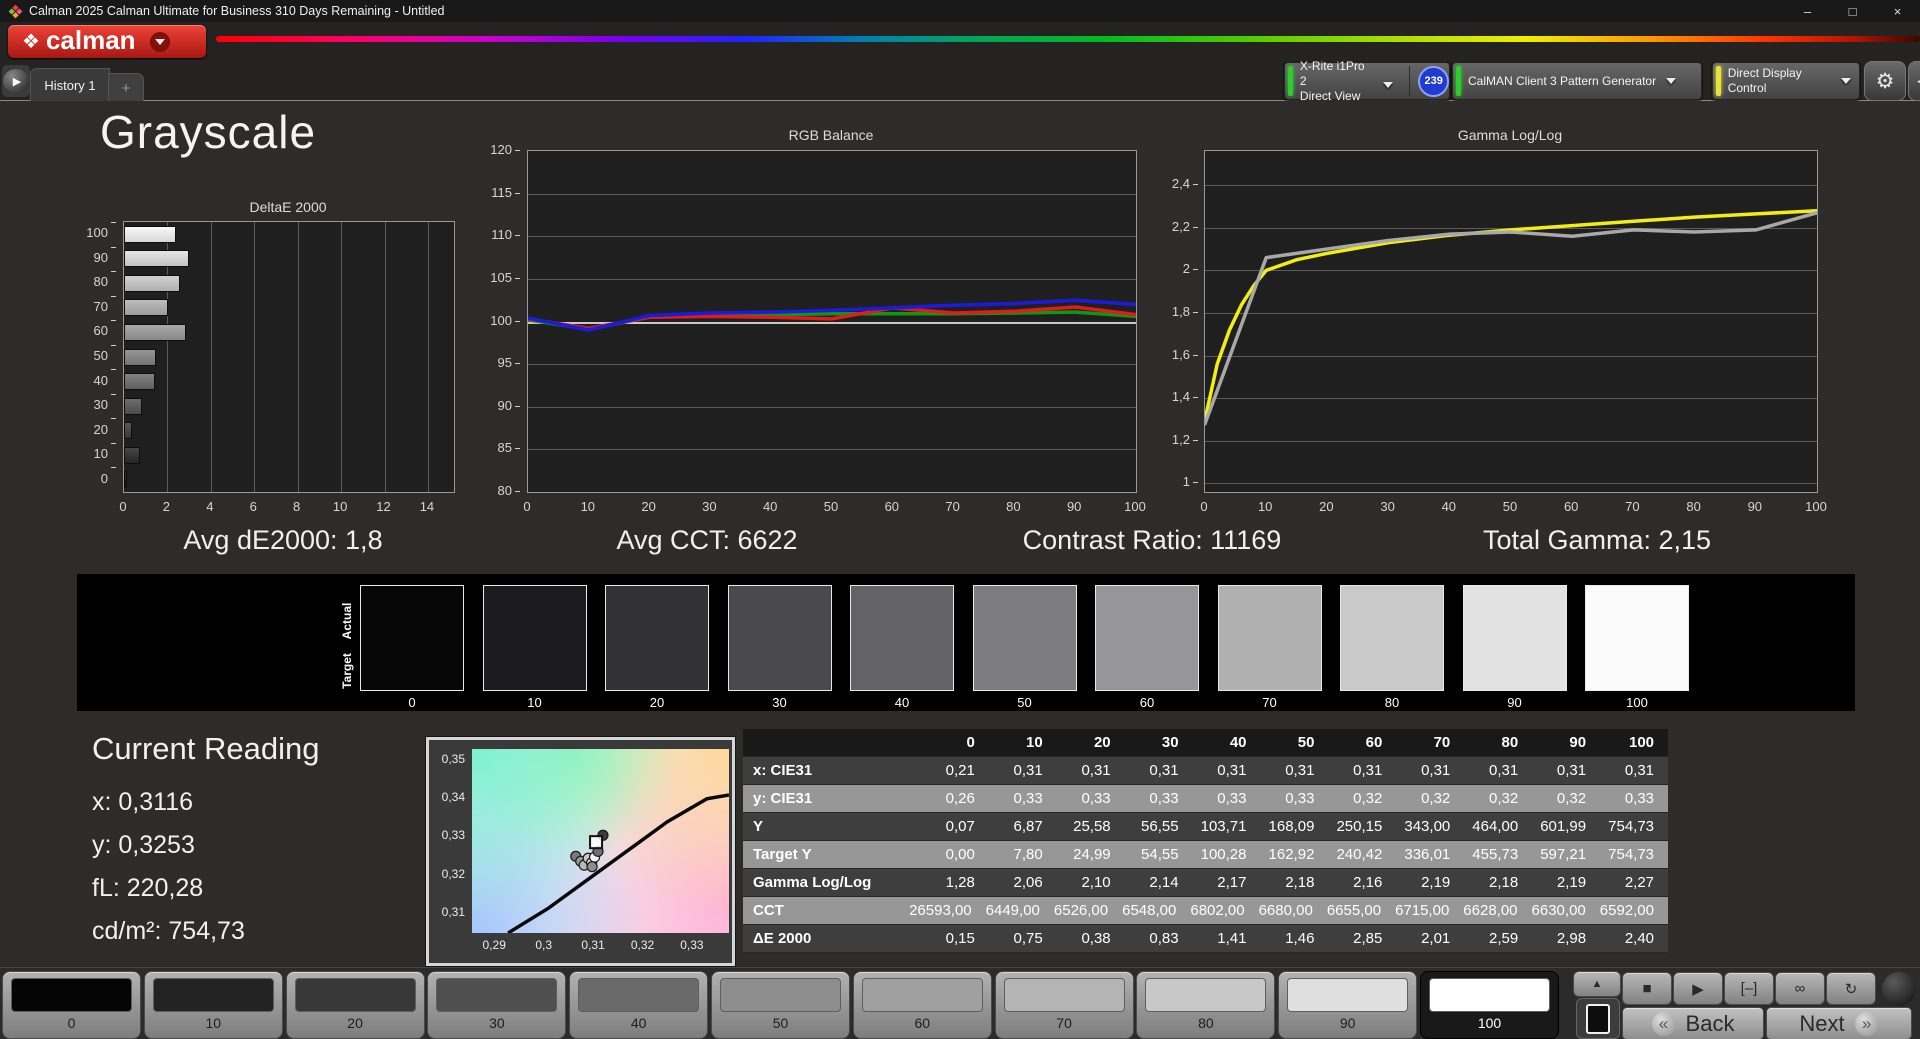 This screenshot has height=1039, width=1920. Describe the element at coordinates (1786, 81) in the screenshot. I see `display-control-dropdown: Direct Display Control` at that location.